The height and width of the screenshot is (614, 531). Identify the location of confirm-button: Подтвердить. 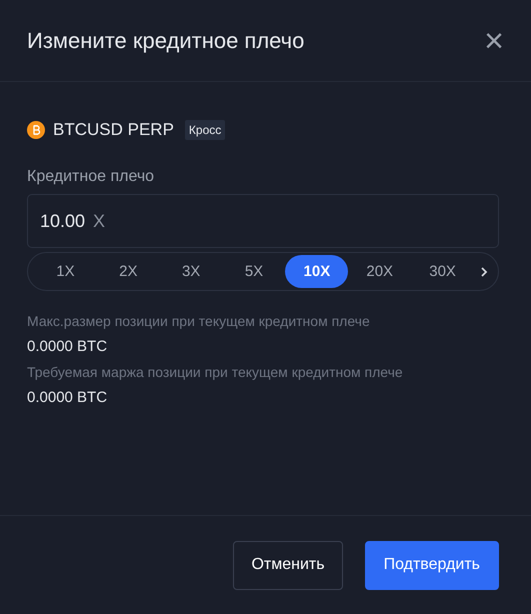
(431, 565).